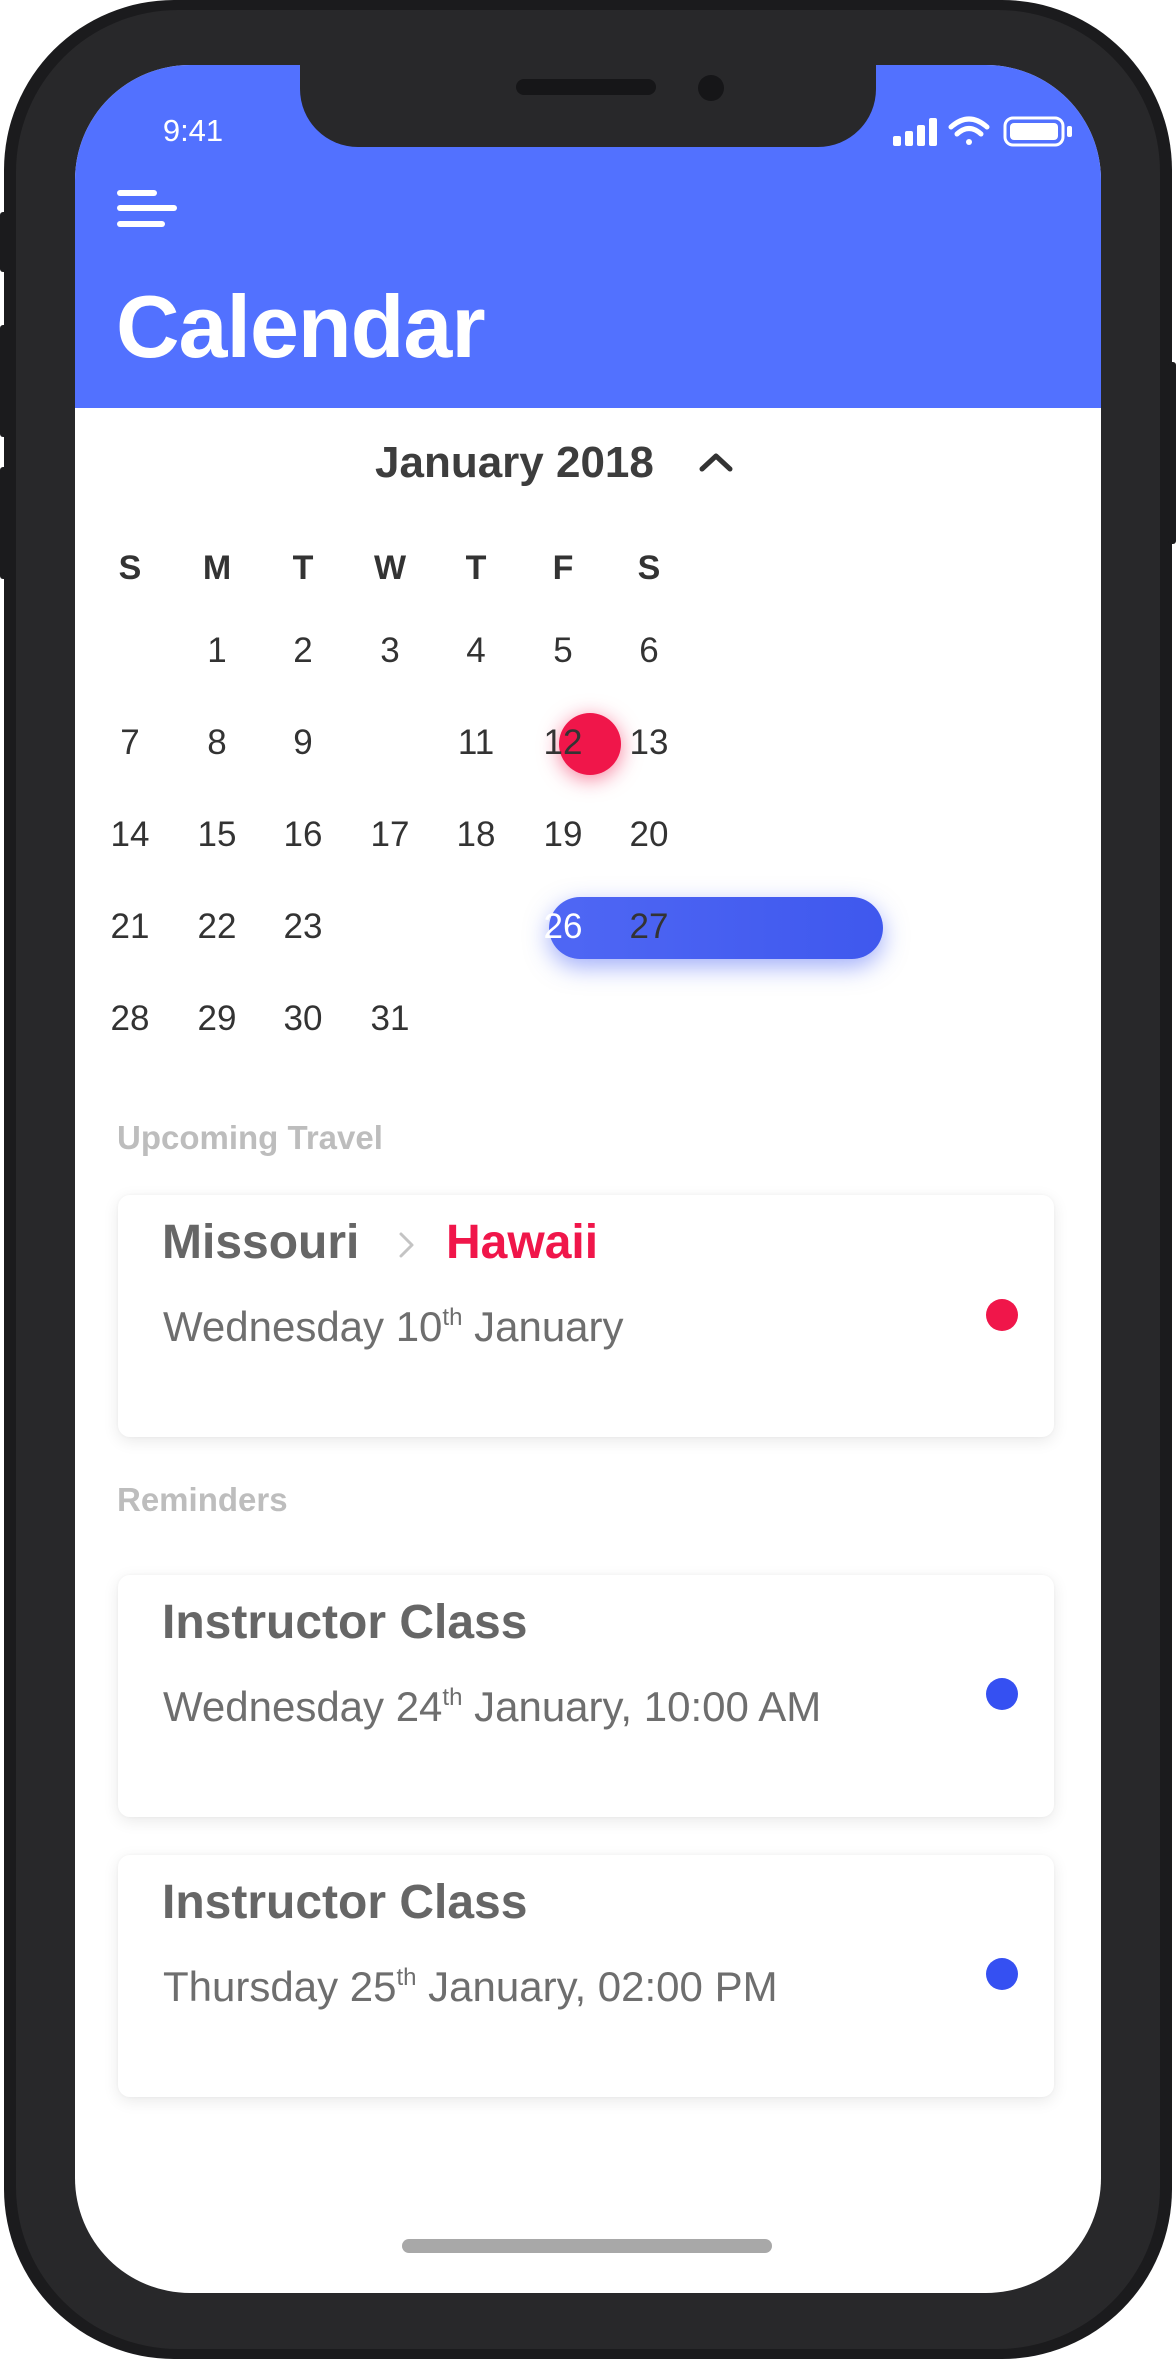 Image resolution: width=1176 pixels, height=2359 pixels. Describe the element at coordinates (303, 1326) in the screenshot. I see `travel-date-day: Wednesday 10` at that location.